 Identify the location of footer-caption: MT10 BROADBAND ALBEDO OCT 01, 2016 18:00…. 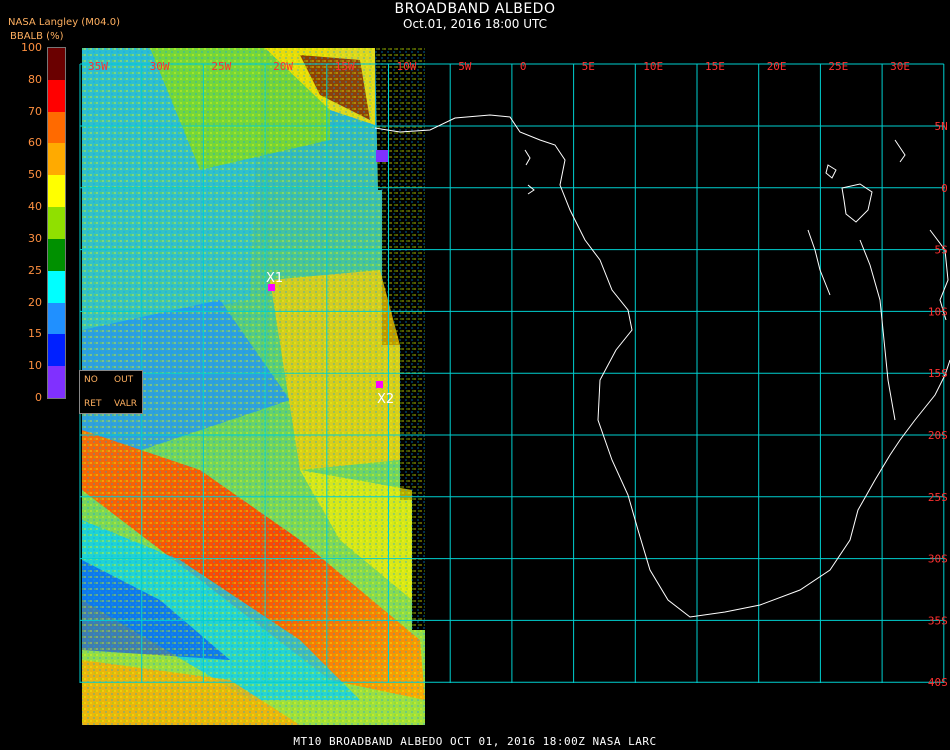
(475, 741).